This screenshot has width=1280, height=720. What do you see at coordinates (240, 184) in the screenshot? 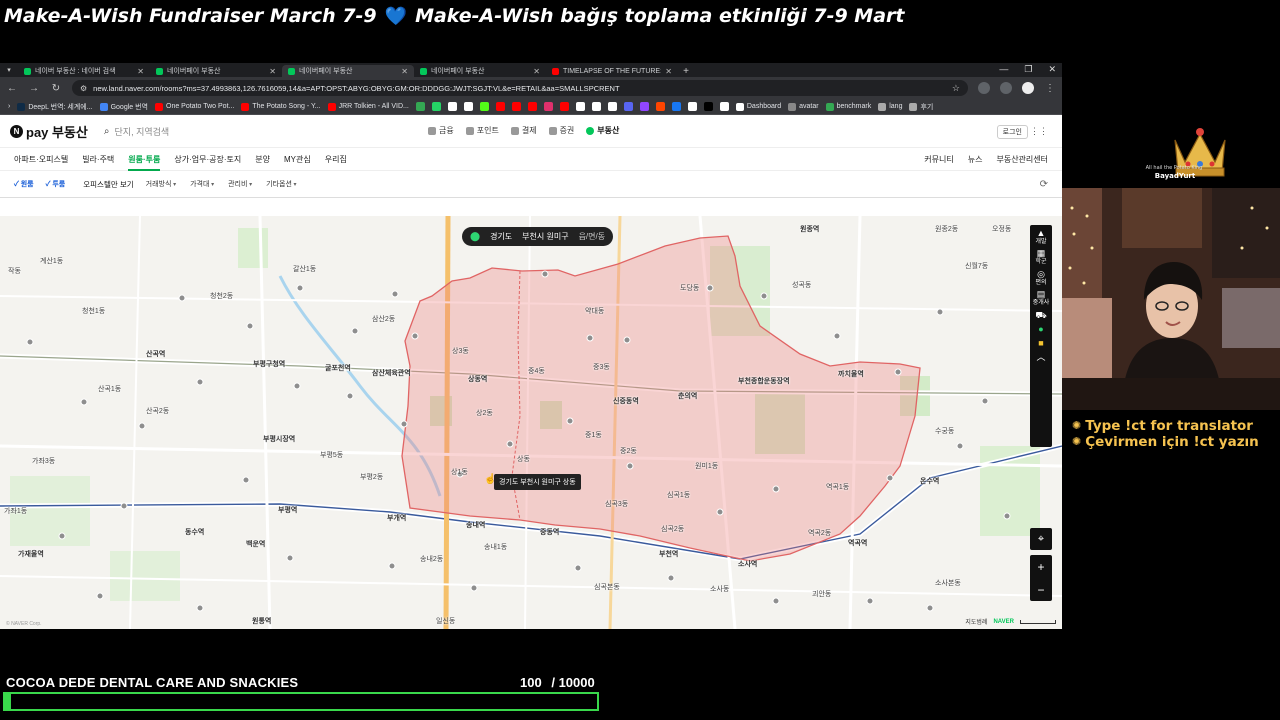
I see `filter-dropdown: 관리비` at bounding box center [240, 184].